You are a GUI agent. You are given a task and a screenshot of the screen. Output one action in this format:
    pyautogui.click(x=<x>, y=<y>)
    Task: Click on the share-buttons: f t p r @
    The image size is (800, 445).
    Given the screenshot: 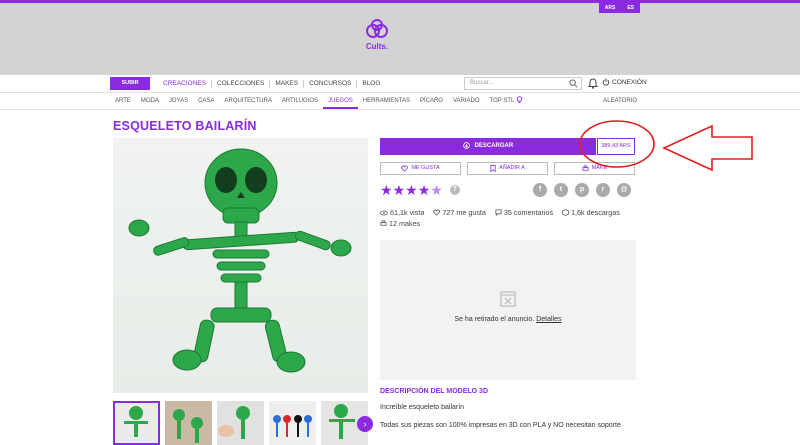 What is the action you would take?
    pyautogui.click(x=582, y=190)
    